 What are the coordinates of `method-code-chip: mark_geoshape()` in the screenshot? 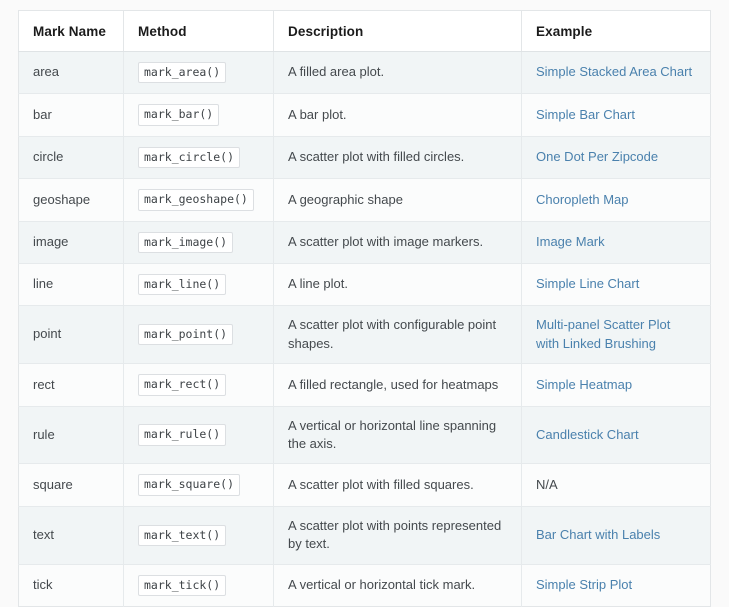 It's located at (196, 200).